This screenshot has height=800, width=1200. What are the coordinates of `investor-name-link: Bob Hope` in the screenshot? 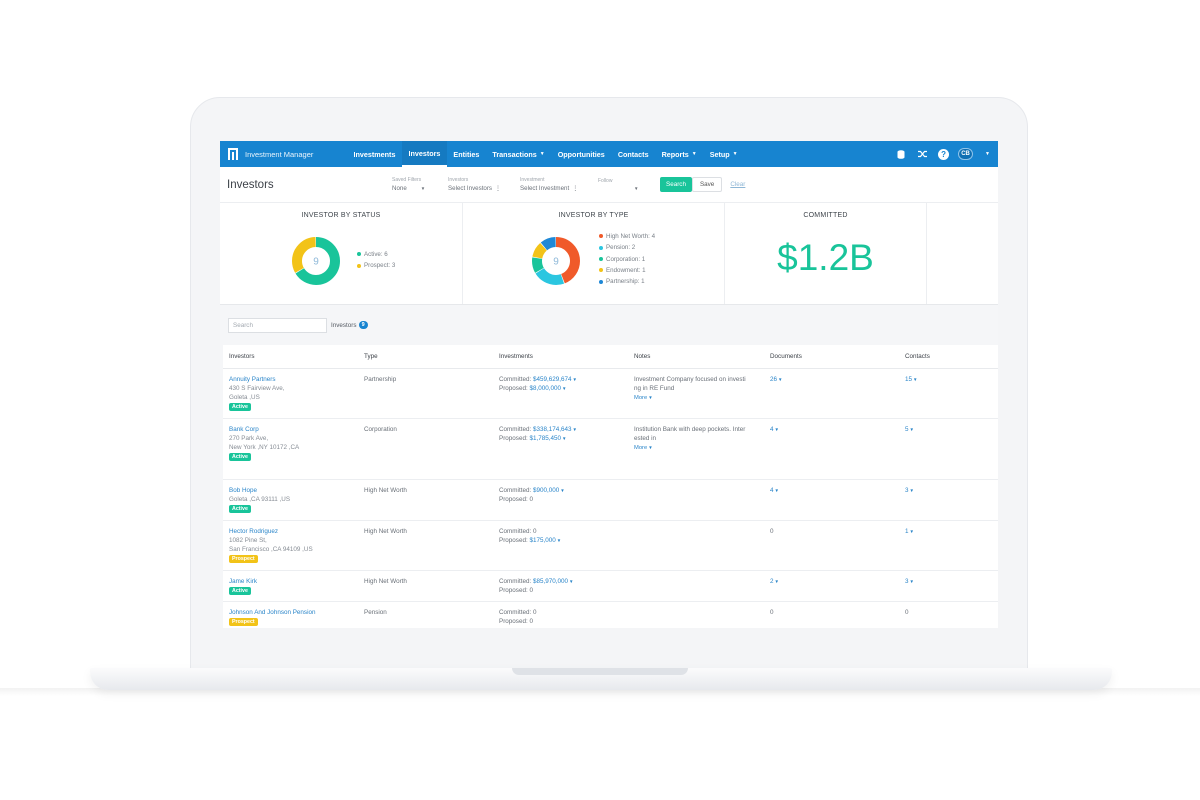 It's located at (293, 490).